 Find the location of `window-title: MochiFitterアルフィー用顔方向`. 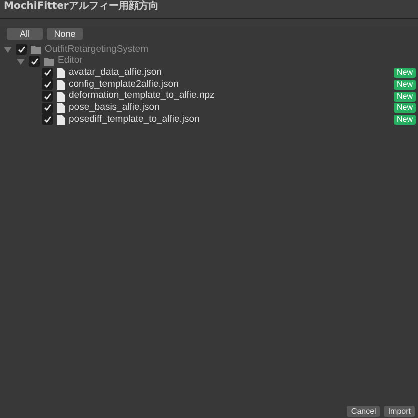

window-title: MochiFitterアルフィー用顔方向 is located at coordinates (81, 7).